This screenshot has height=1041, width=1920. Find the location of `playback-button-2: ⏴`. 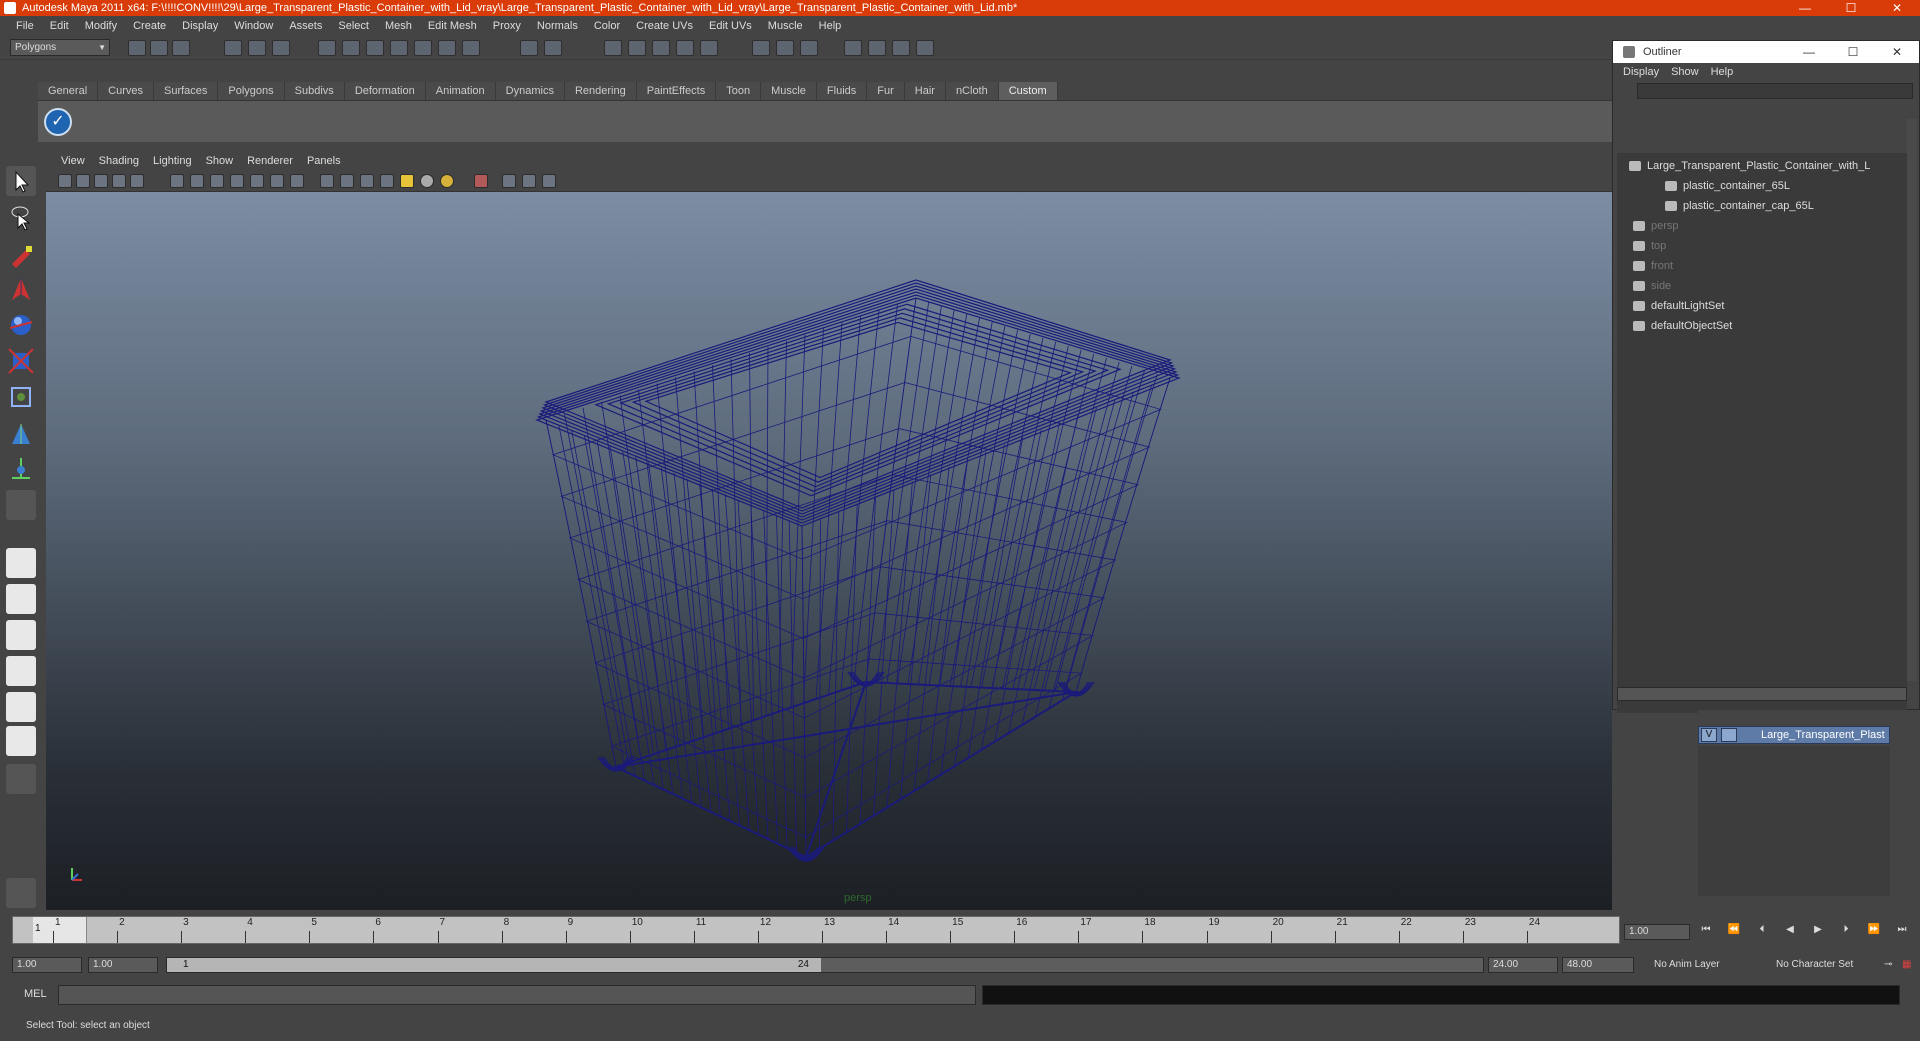

playback-button-2: ⏴ is located at coordinates (1762, 933).